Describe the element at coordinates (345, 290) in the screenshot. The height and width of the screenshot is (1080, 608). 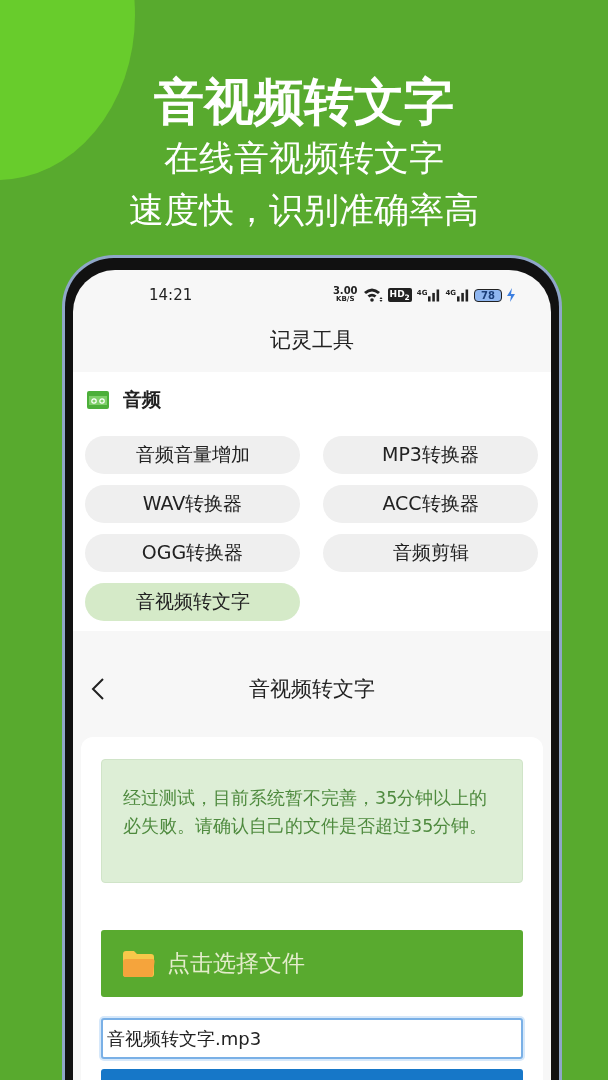
I see `network-speed: 3.00` at that location.